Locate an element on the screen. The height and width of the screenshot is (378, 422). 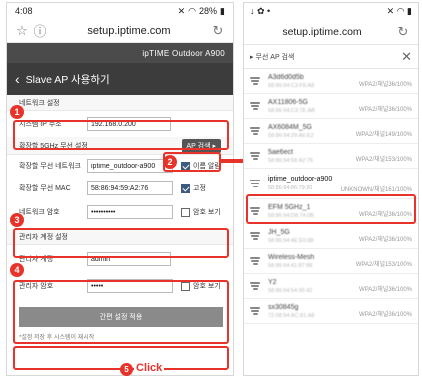
site-info-icon: ⓘ is located at coordinates (40, 30).